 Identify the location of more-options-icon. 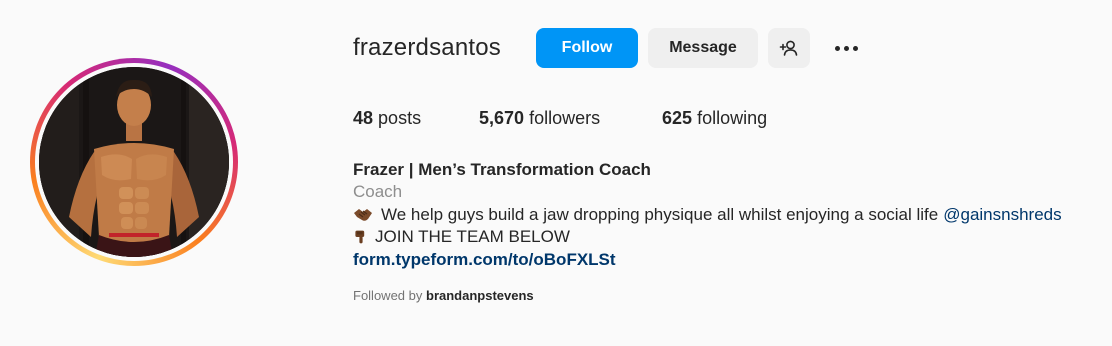
(846, 48).